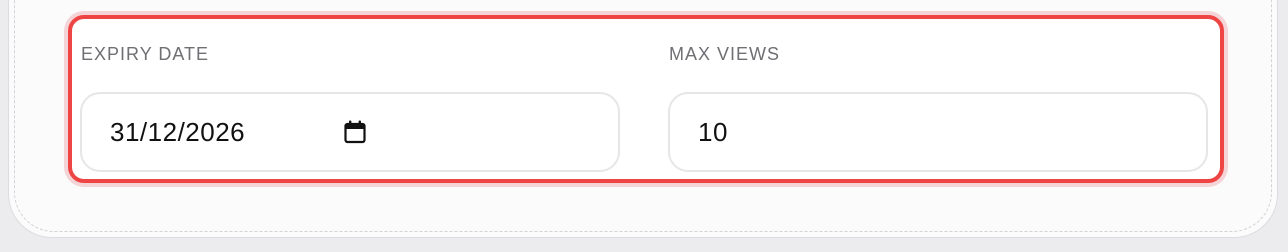  What do you see at coordinates (145, 54) in the screenshot?
I see `expiry-date-label: EXPIRY DATE` at bounding box center [145, 54].